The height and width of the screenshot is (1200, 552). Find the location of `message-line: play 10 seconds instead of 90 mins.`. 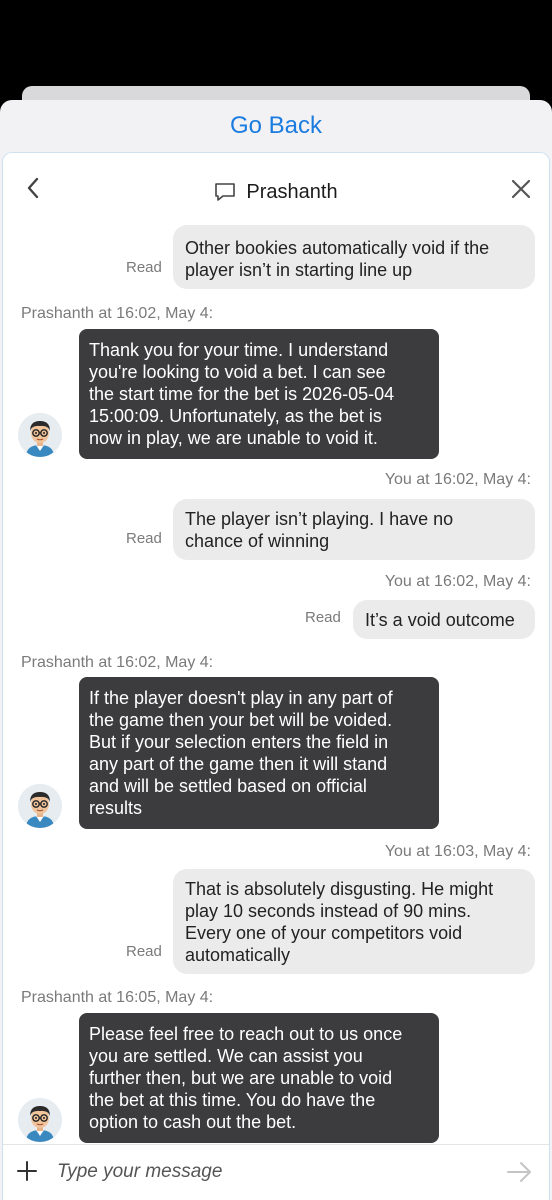

message-line: play 10 seconds instead of 90 mins. is located at coordinates (328, 911).